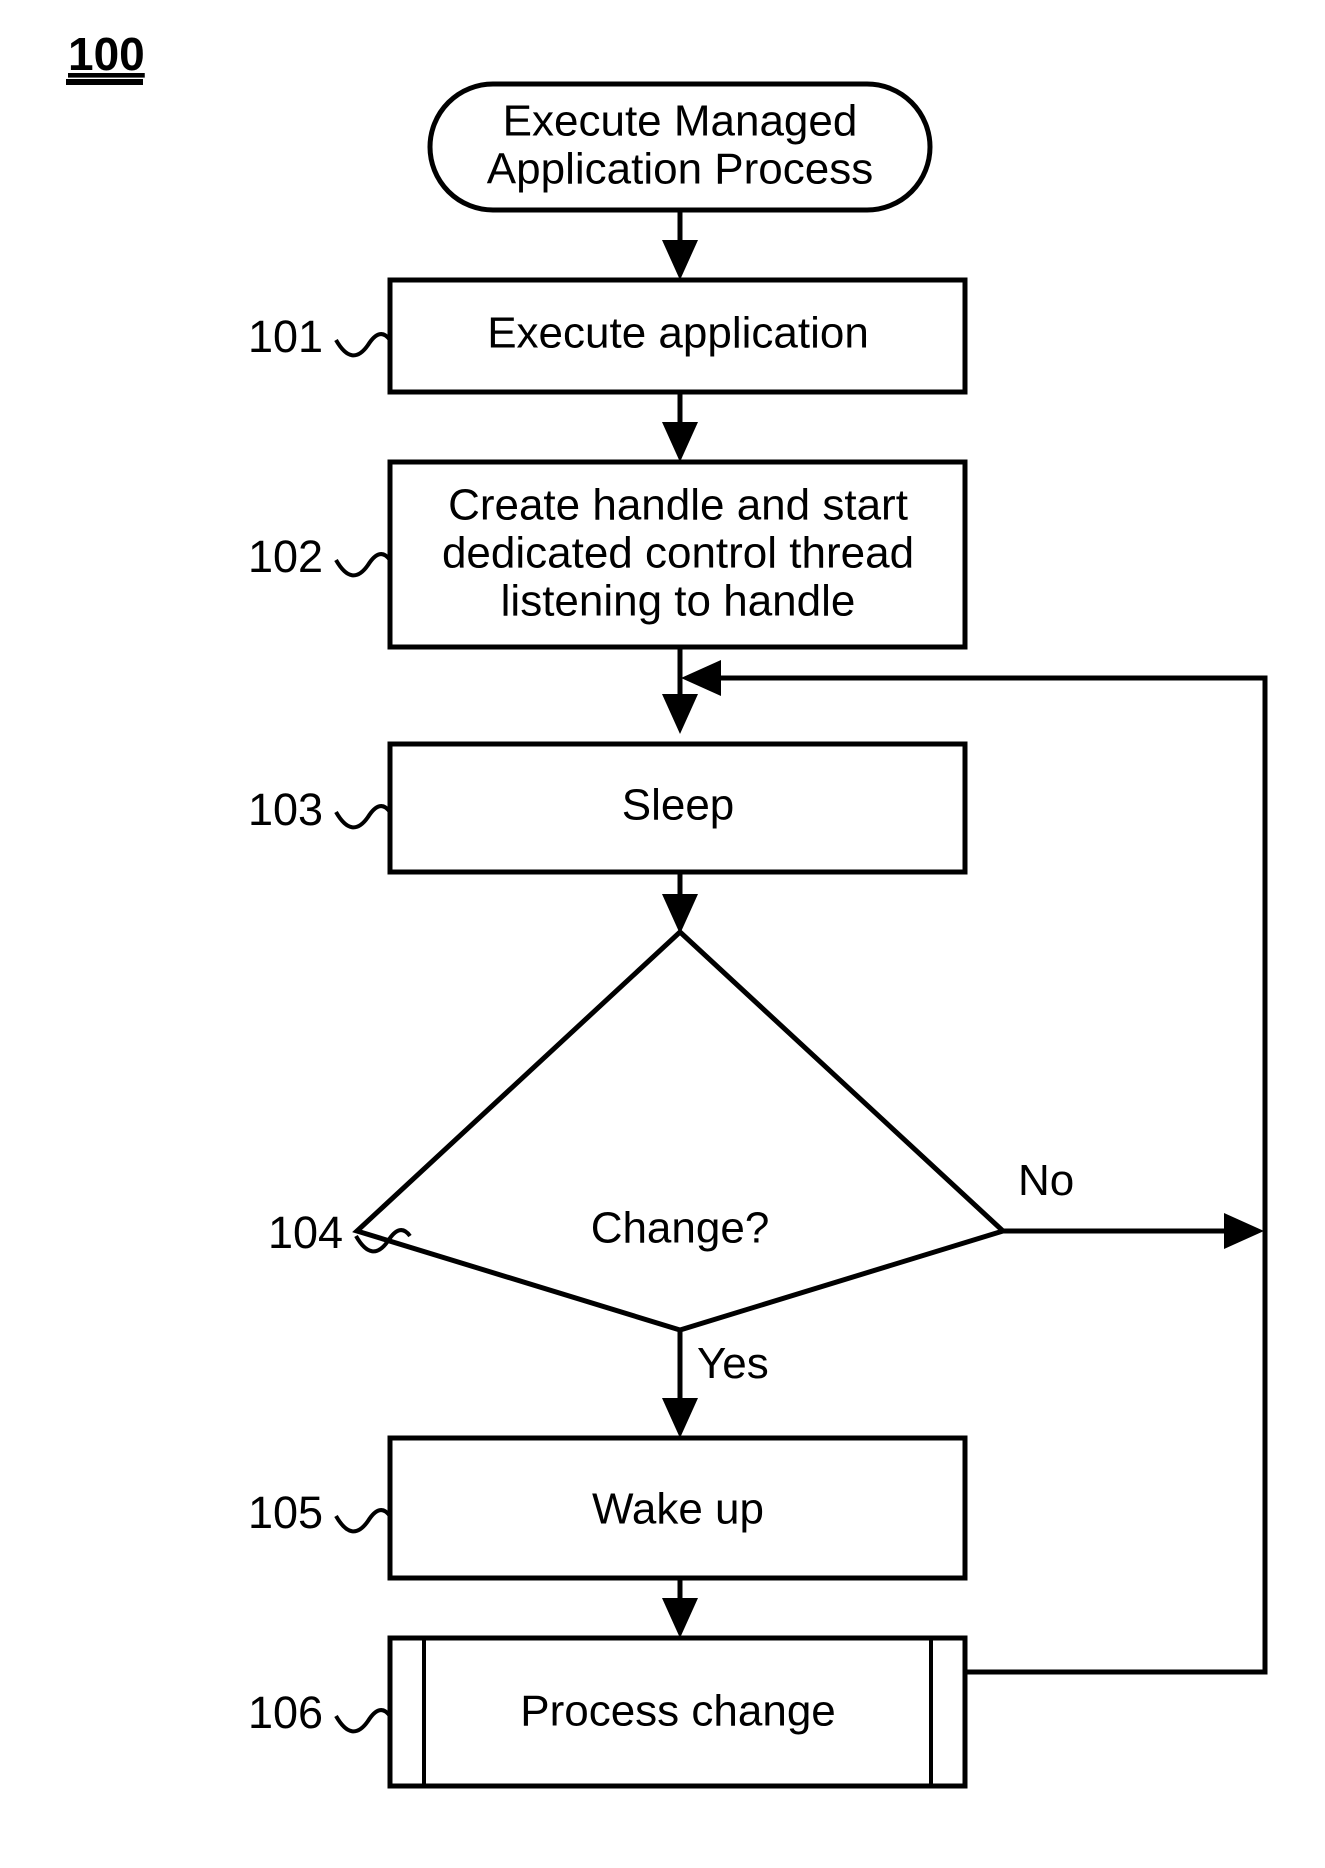  What do you see at coordinates (1133, 1202) in the screenshot?
I see `branch-no: No` at bounding box center [1133, 1202].